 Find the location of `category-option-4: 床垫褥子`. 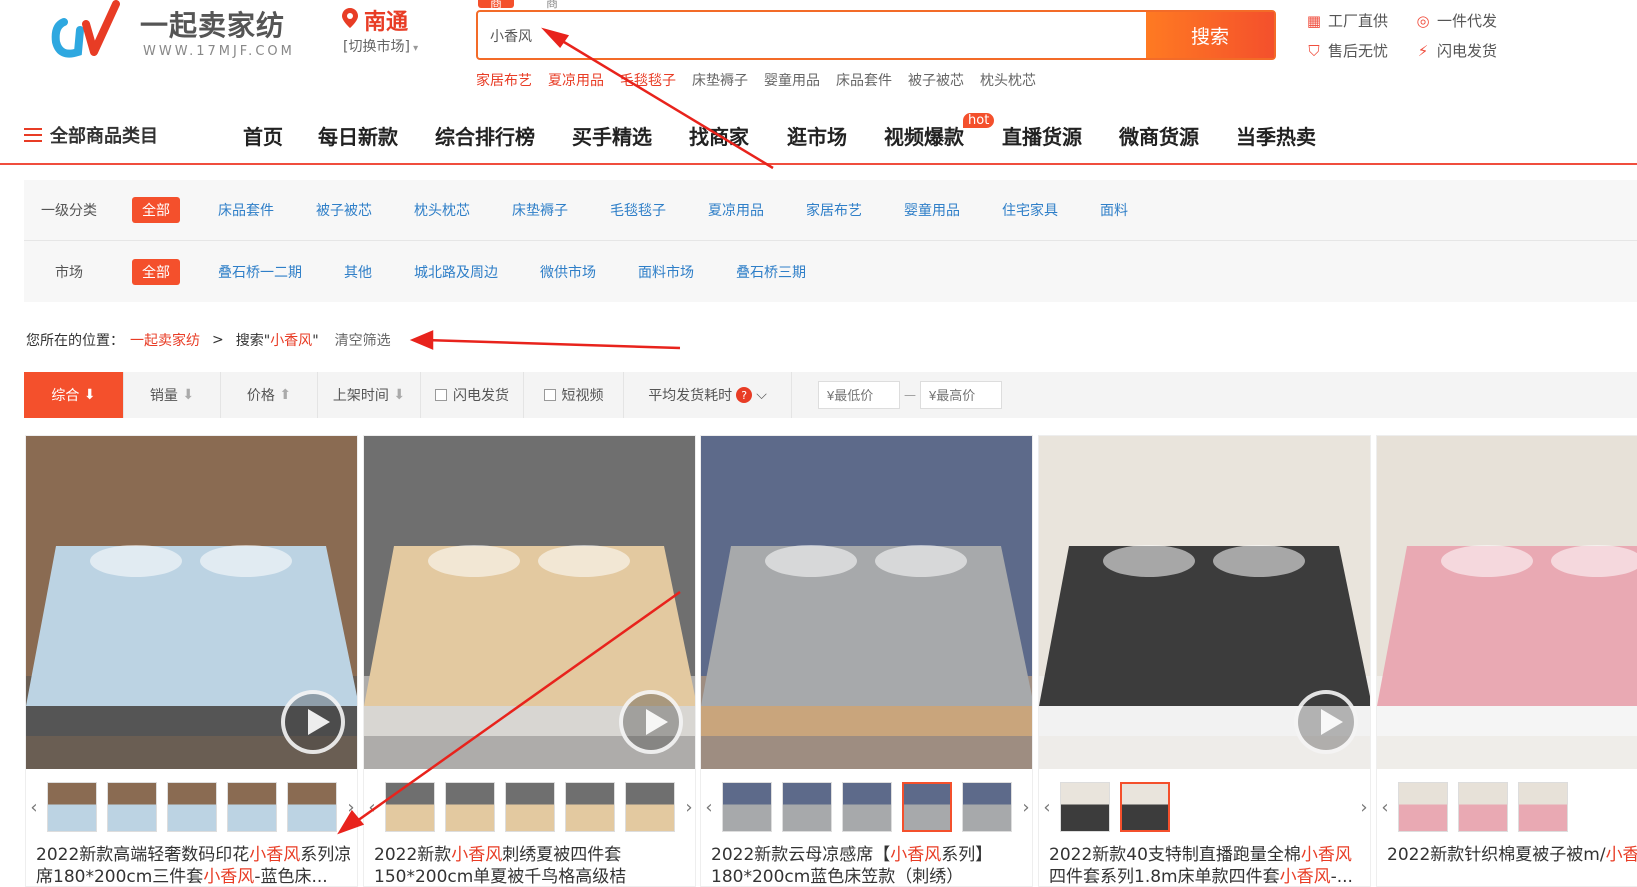

category-option-4: 床垫褥子 is located at coordinates (540, 210).